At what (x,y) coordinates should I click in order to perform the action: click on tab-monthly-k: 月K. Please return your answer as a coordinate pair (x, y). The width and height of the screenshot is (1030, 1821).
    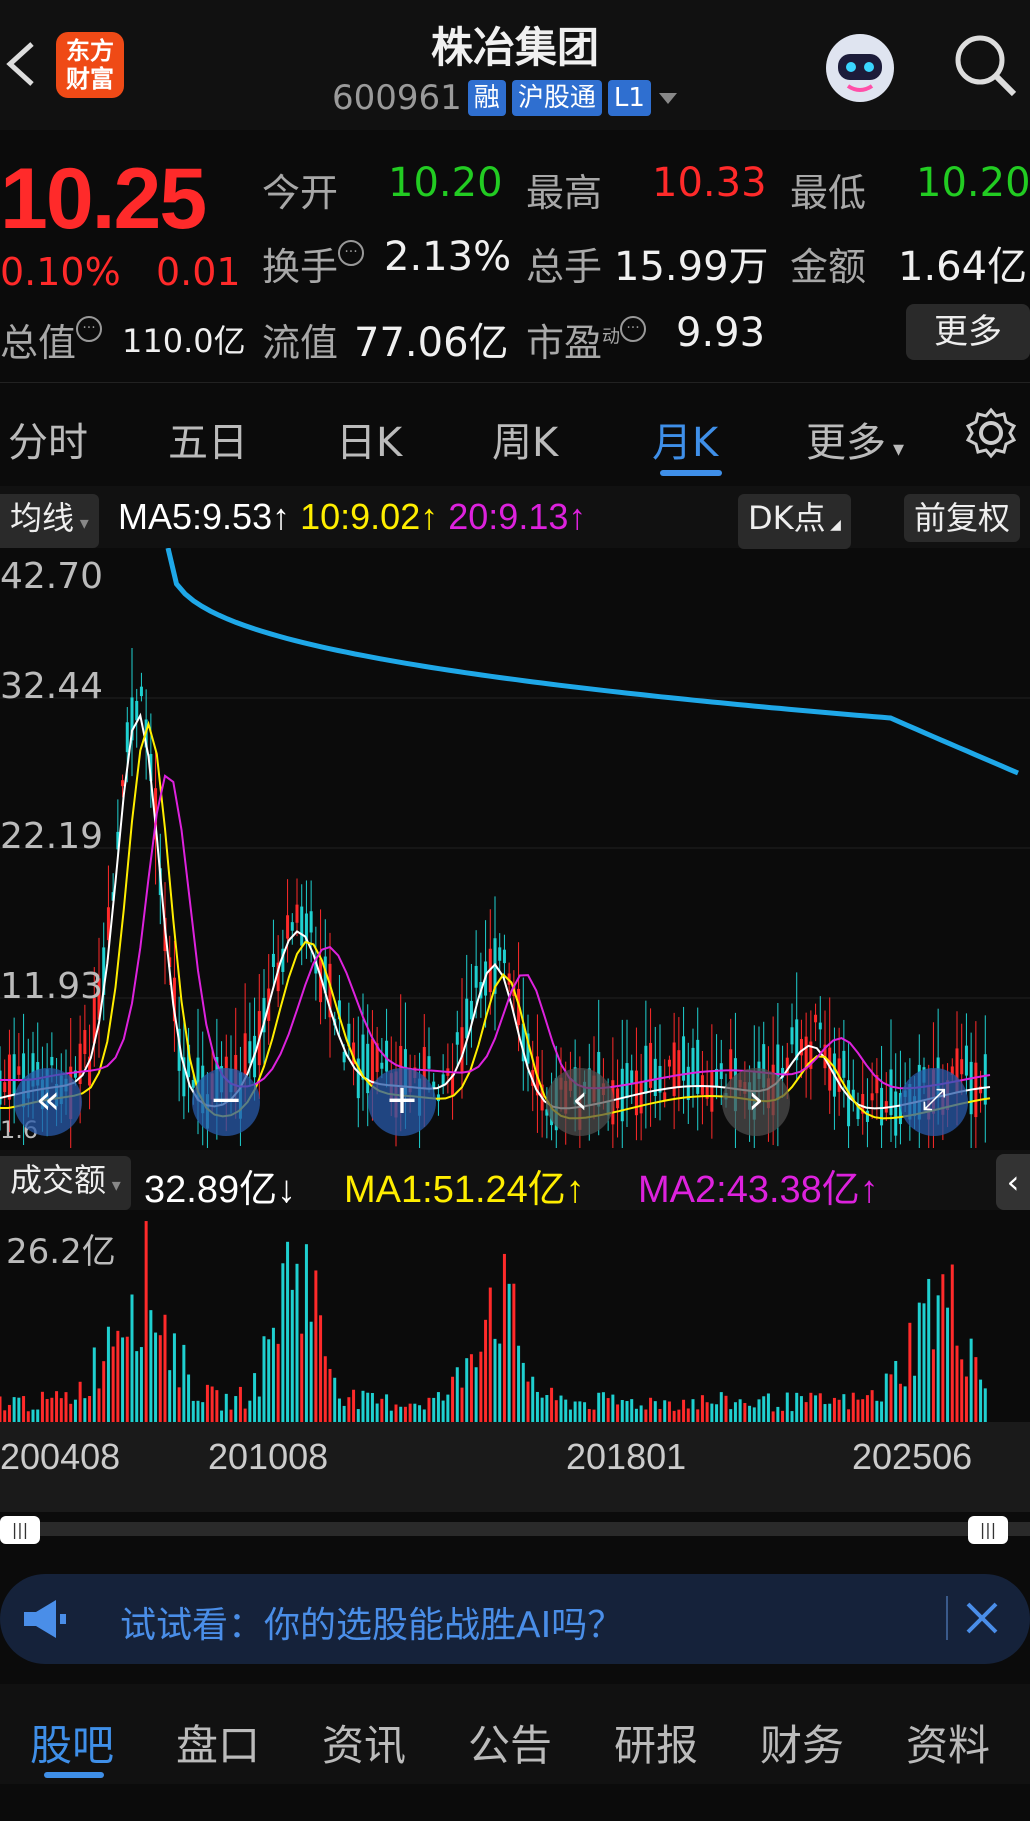
    Looking at the image, I should click on (685, 439).